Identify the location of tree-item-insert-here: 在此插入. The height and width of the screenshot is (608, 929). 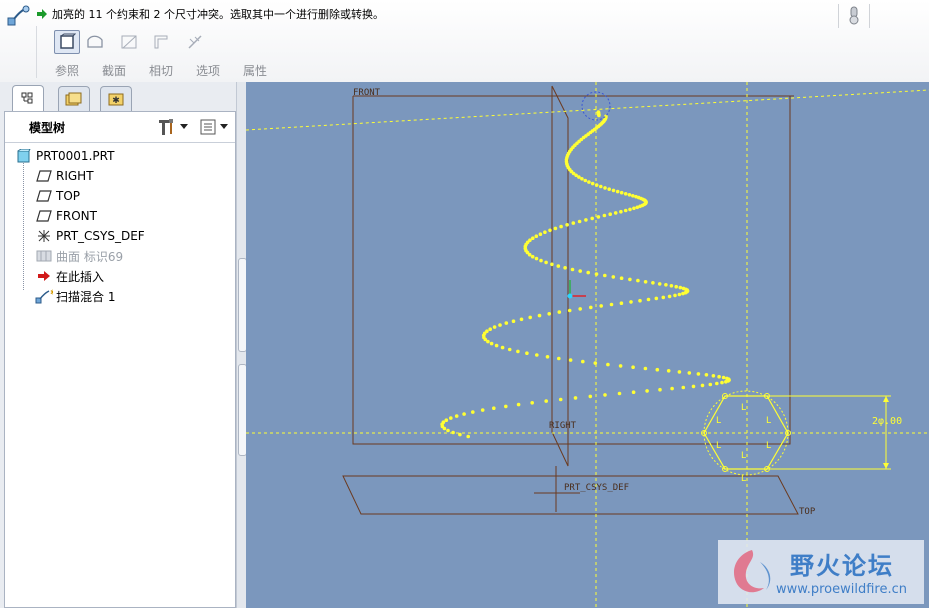
(124, 276).